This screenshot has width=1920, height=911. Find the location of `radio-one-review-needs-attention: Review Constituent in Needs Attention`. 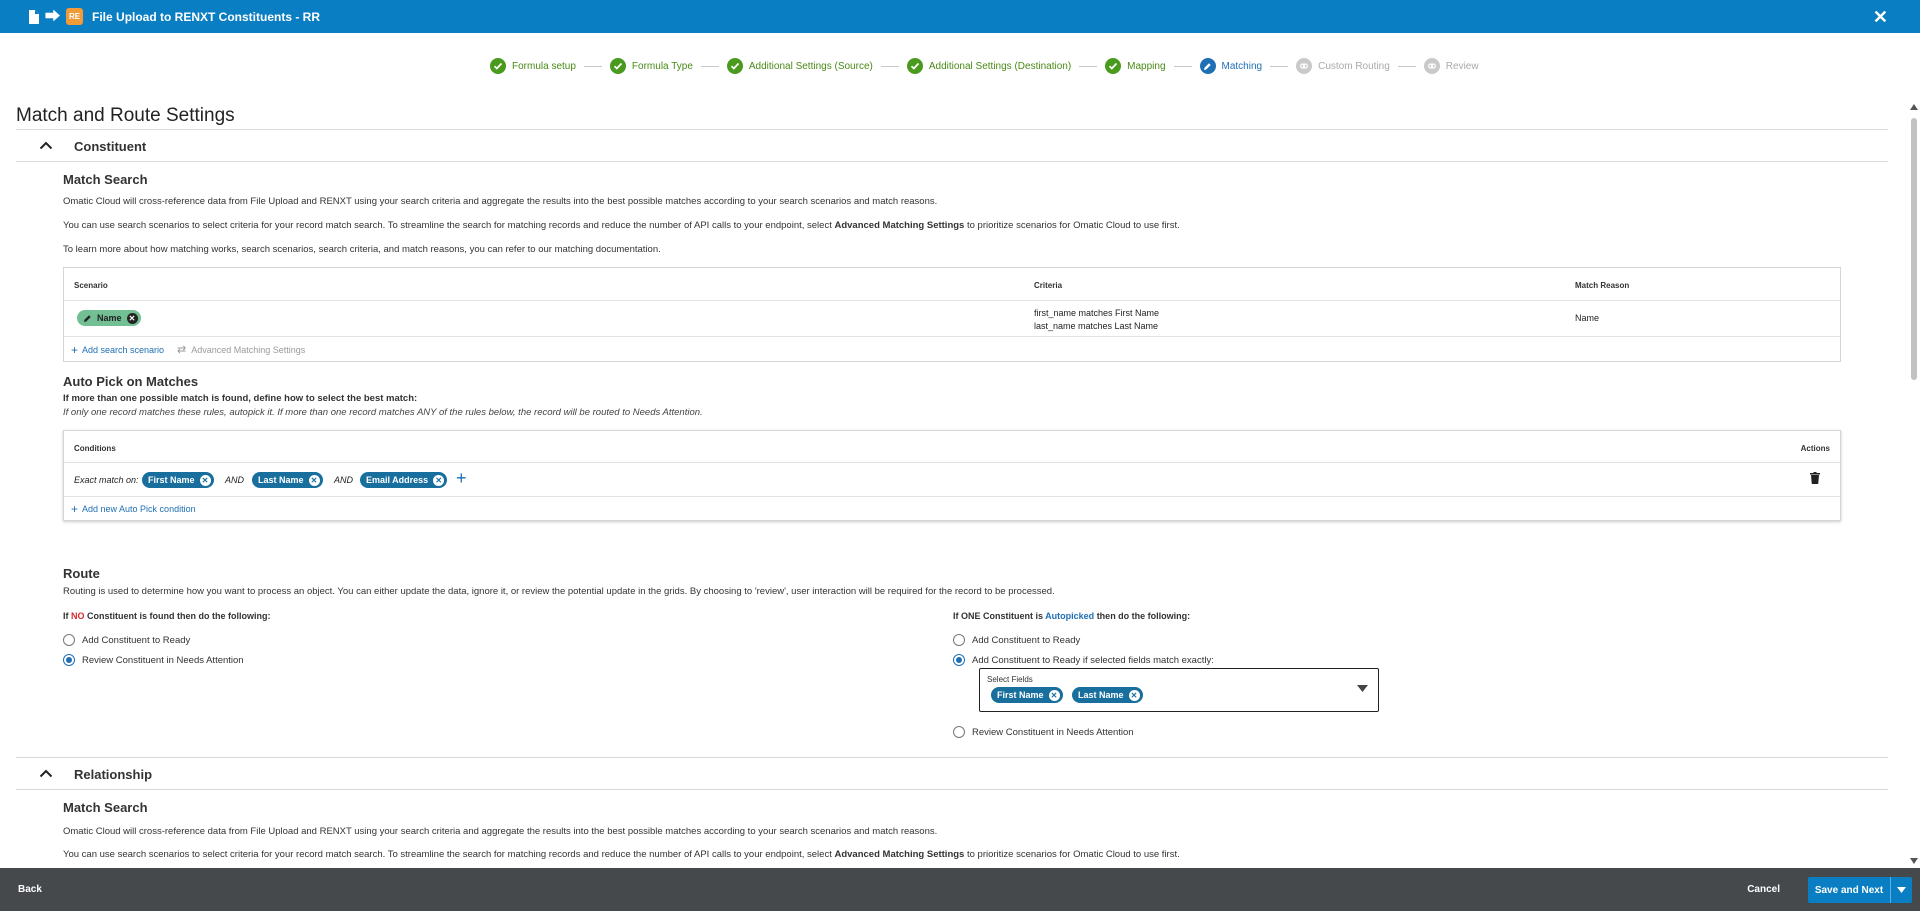

radio-one-review-needs-attention: Review Constituent in Needs Attention is located at coordinates (1043, 732).